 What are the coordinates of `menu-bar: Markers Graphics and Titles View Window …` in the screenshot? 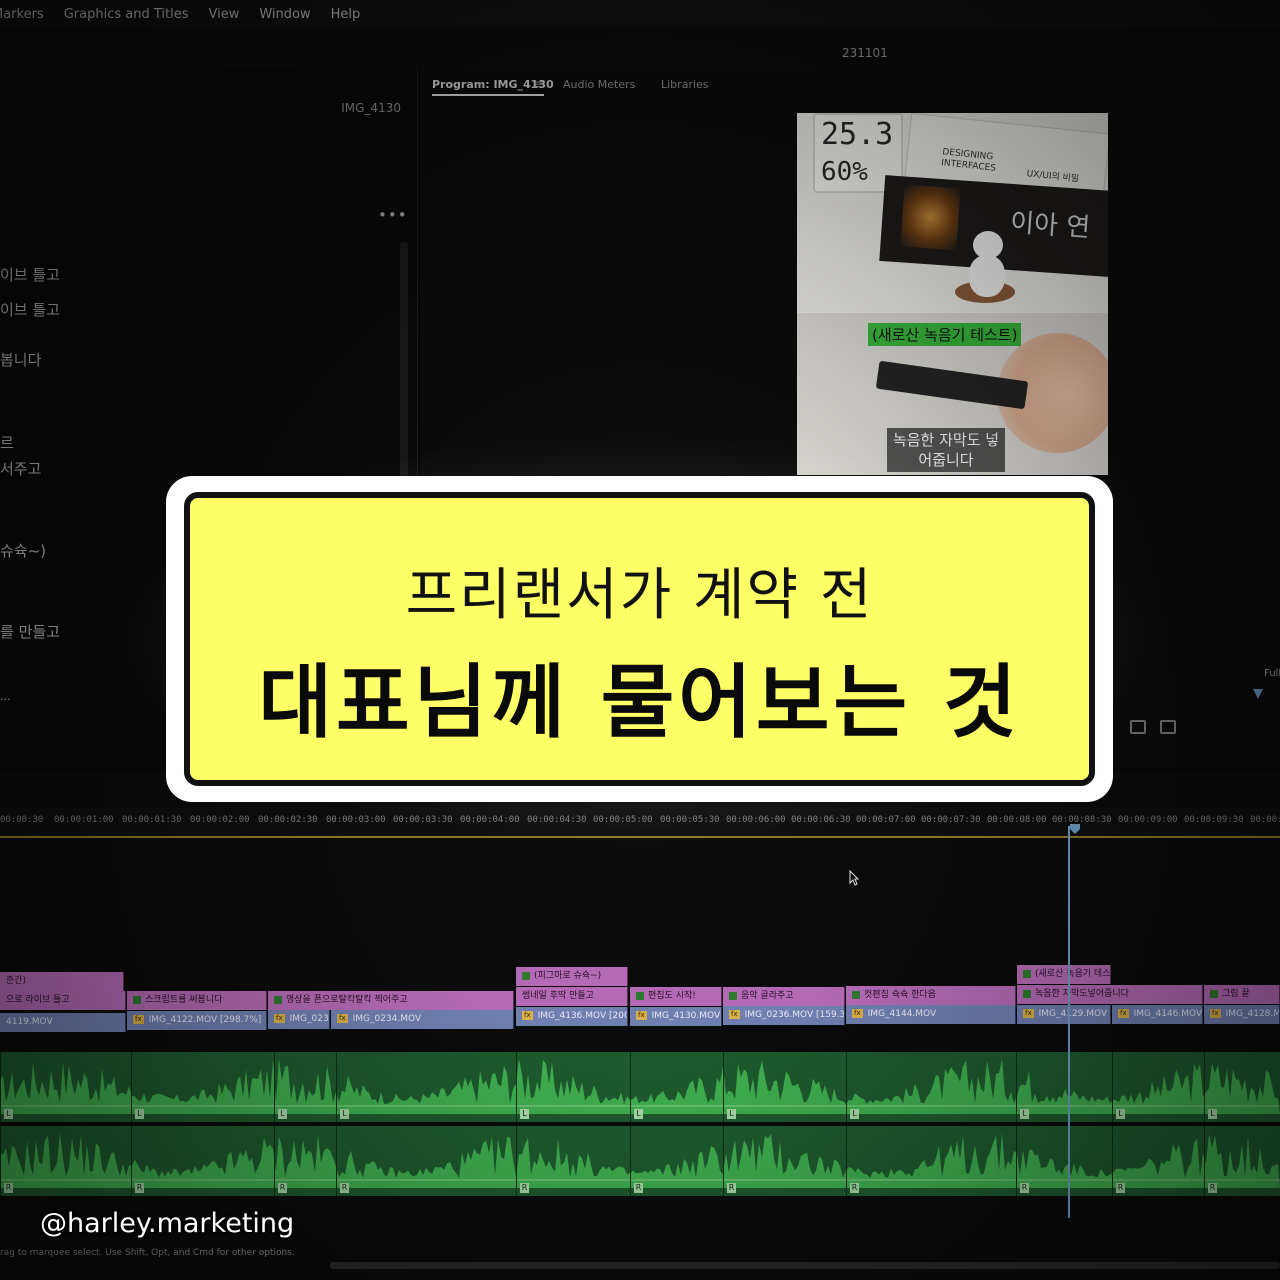 It's located at (640, 14).